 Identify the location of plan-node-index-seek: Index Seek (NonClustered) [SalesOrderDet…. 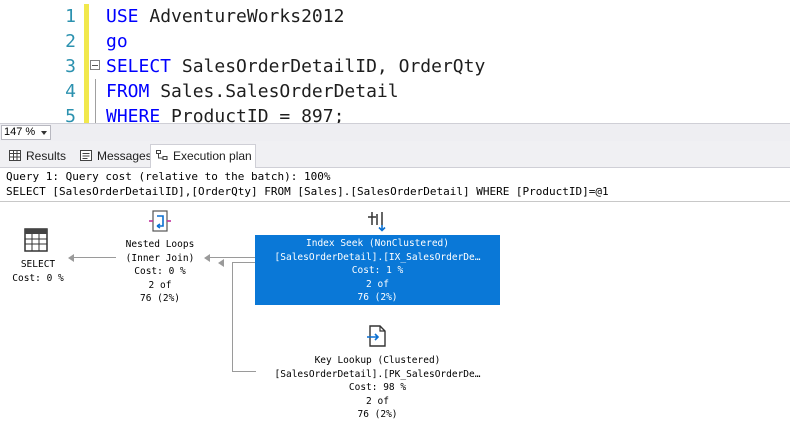
(377, 270).